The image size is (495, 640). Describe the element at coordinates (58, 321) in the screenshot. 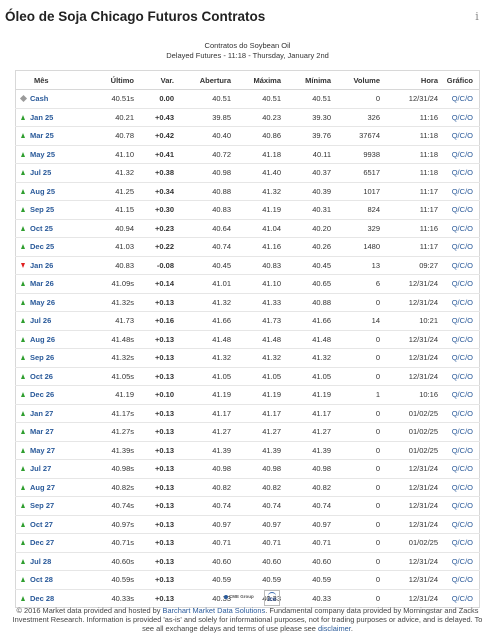

I see `month-cell: Jul 26` at that location.